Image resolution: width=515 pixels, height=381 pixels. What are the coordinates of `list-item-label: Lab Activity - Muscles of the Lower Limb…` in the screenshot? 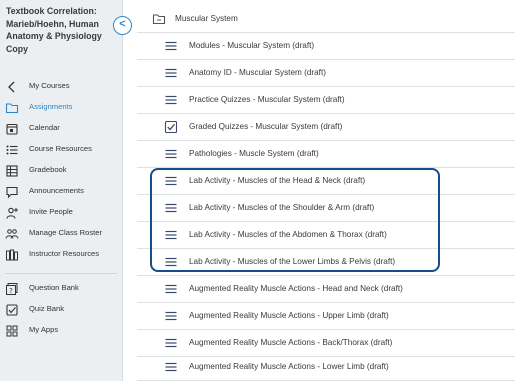 It's located at (292, 261).